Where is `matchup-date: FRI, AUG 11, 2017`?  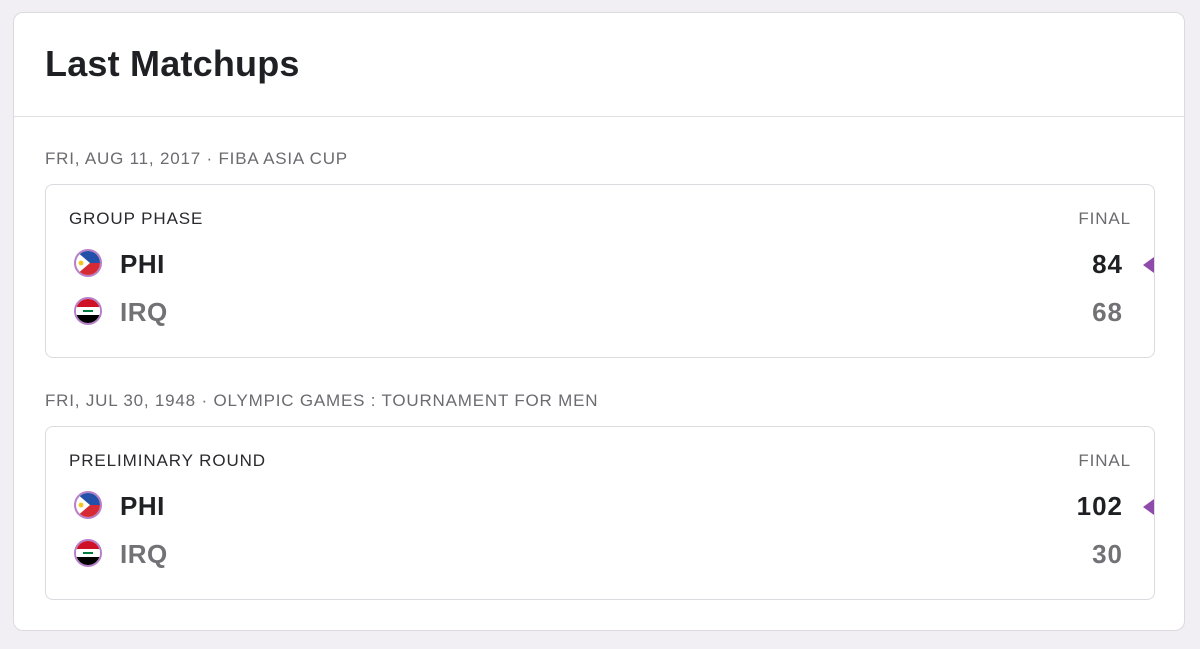
matchup-date: FRI, AUG 11, 2017 is located at coordinates (123, 158).